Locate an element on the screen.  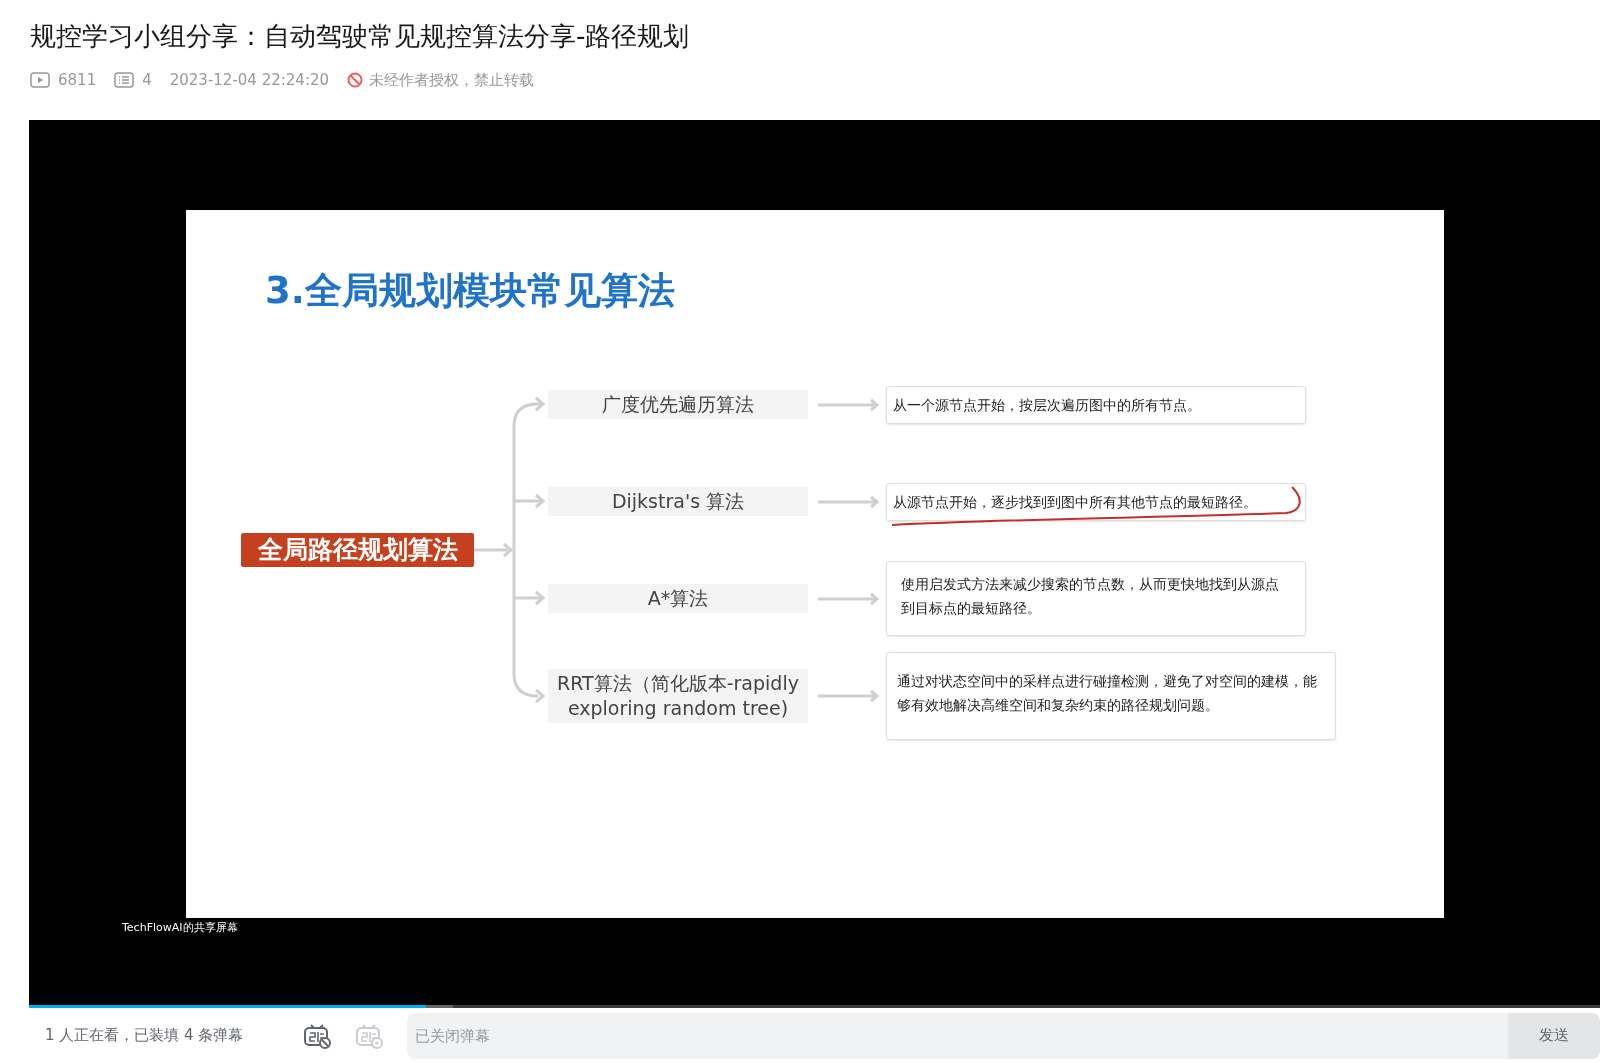
description-box: 从一个源节点开始，按层次遍历图中的所有节点。 is located at coordinates (1096, 404).